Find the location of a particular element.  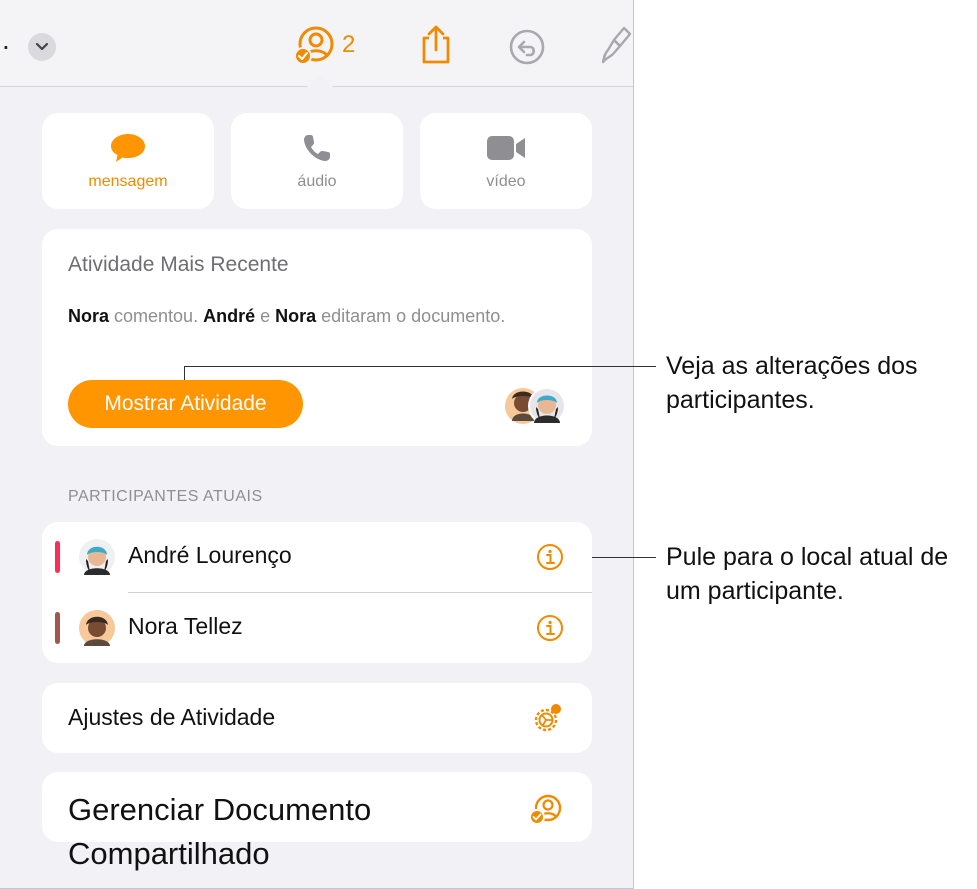

popover-arrow is located at coordinates (320, 82).